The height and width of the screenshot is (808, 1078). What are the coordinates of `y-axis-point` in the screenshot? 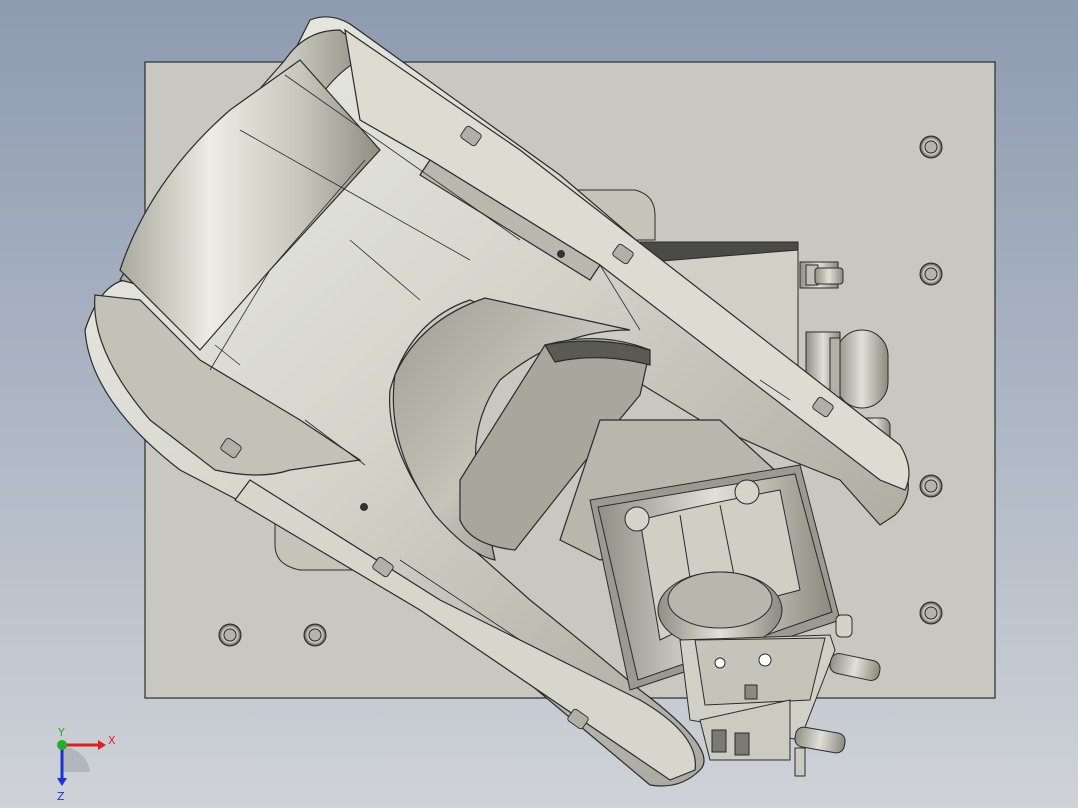 It's located at (62, 745).